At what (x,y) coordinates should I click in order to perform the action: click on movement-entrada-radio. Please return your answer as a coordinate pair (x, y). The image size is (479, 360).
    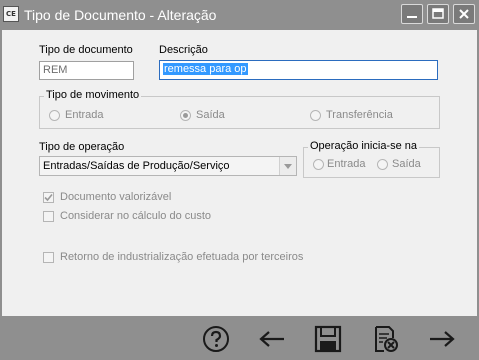
    Looking at the image, I should click on (54, 115).